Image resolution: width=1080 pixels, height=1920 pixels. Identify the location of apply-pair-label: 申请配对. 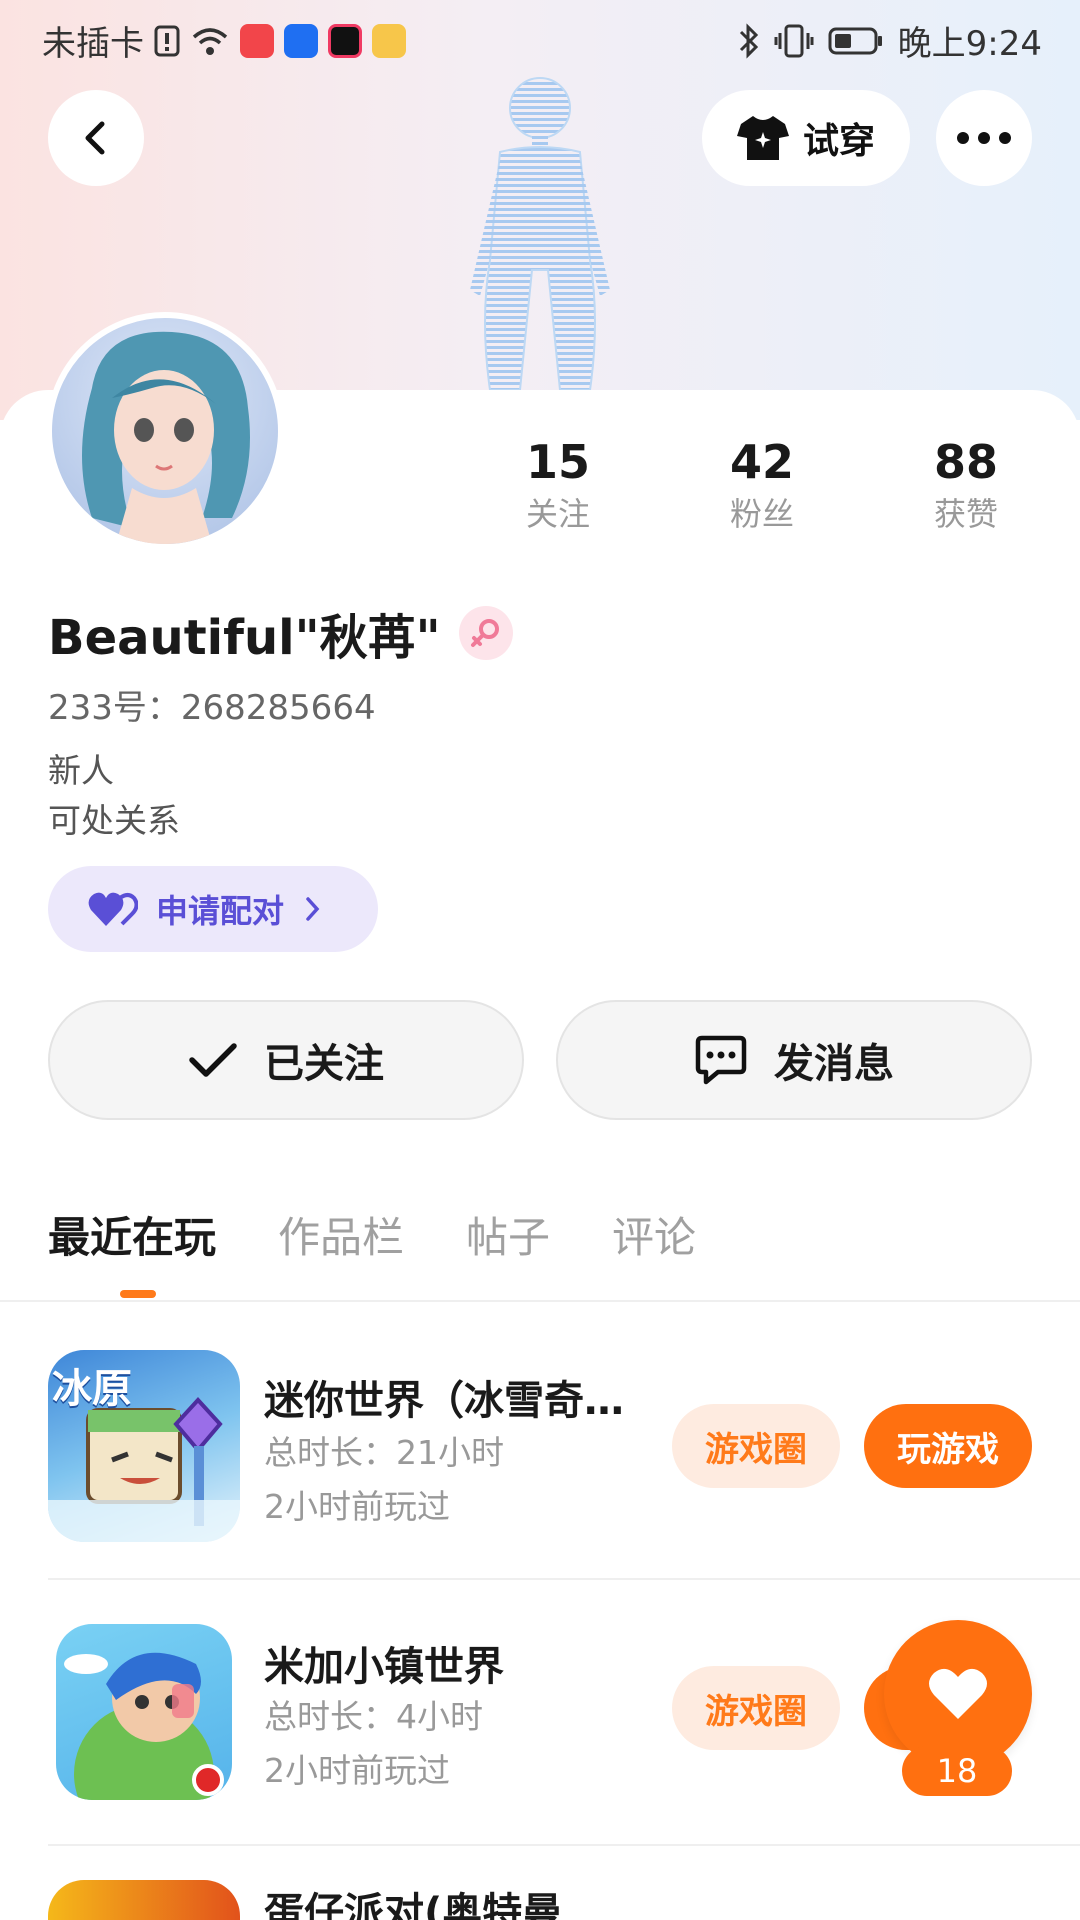
(220, 911).